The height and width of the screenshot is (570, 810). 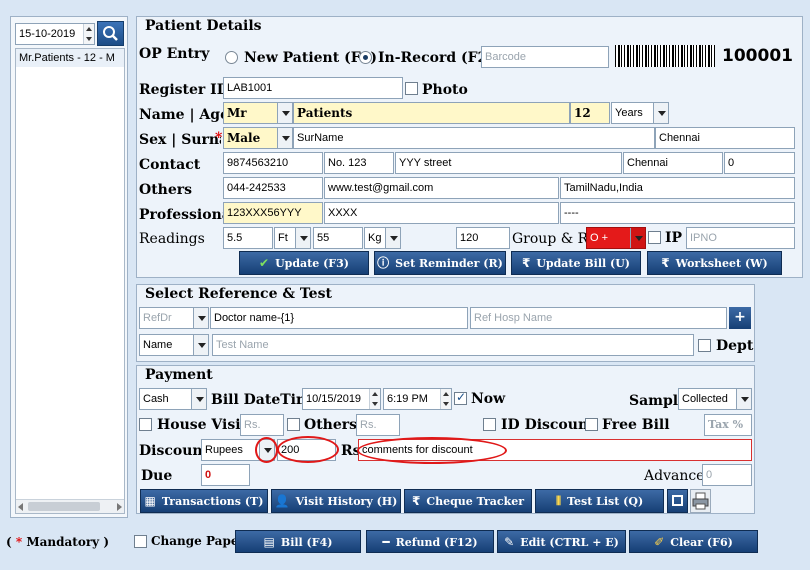 What do you see at coordinates (202, 425) in the screenshot?
I see `house-visit-label: House Visit` at bounding box center [202, 425].